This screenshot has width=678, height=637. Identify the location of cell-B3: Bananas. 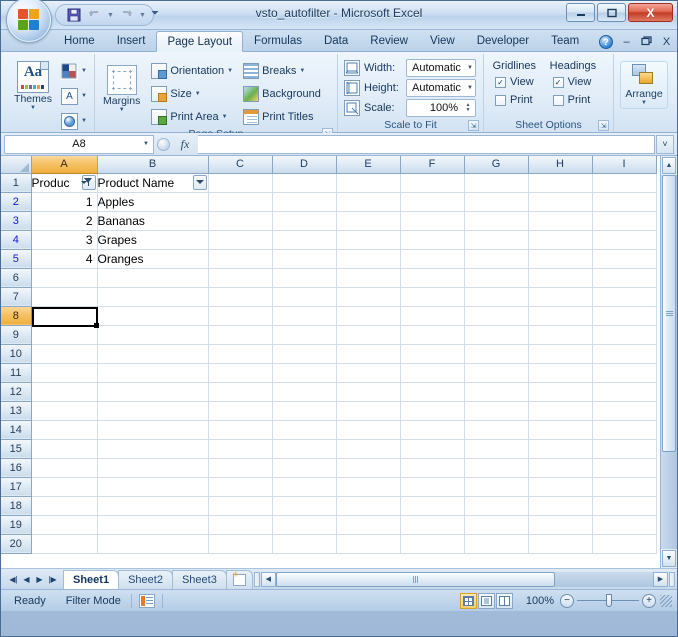
(153, 221).